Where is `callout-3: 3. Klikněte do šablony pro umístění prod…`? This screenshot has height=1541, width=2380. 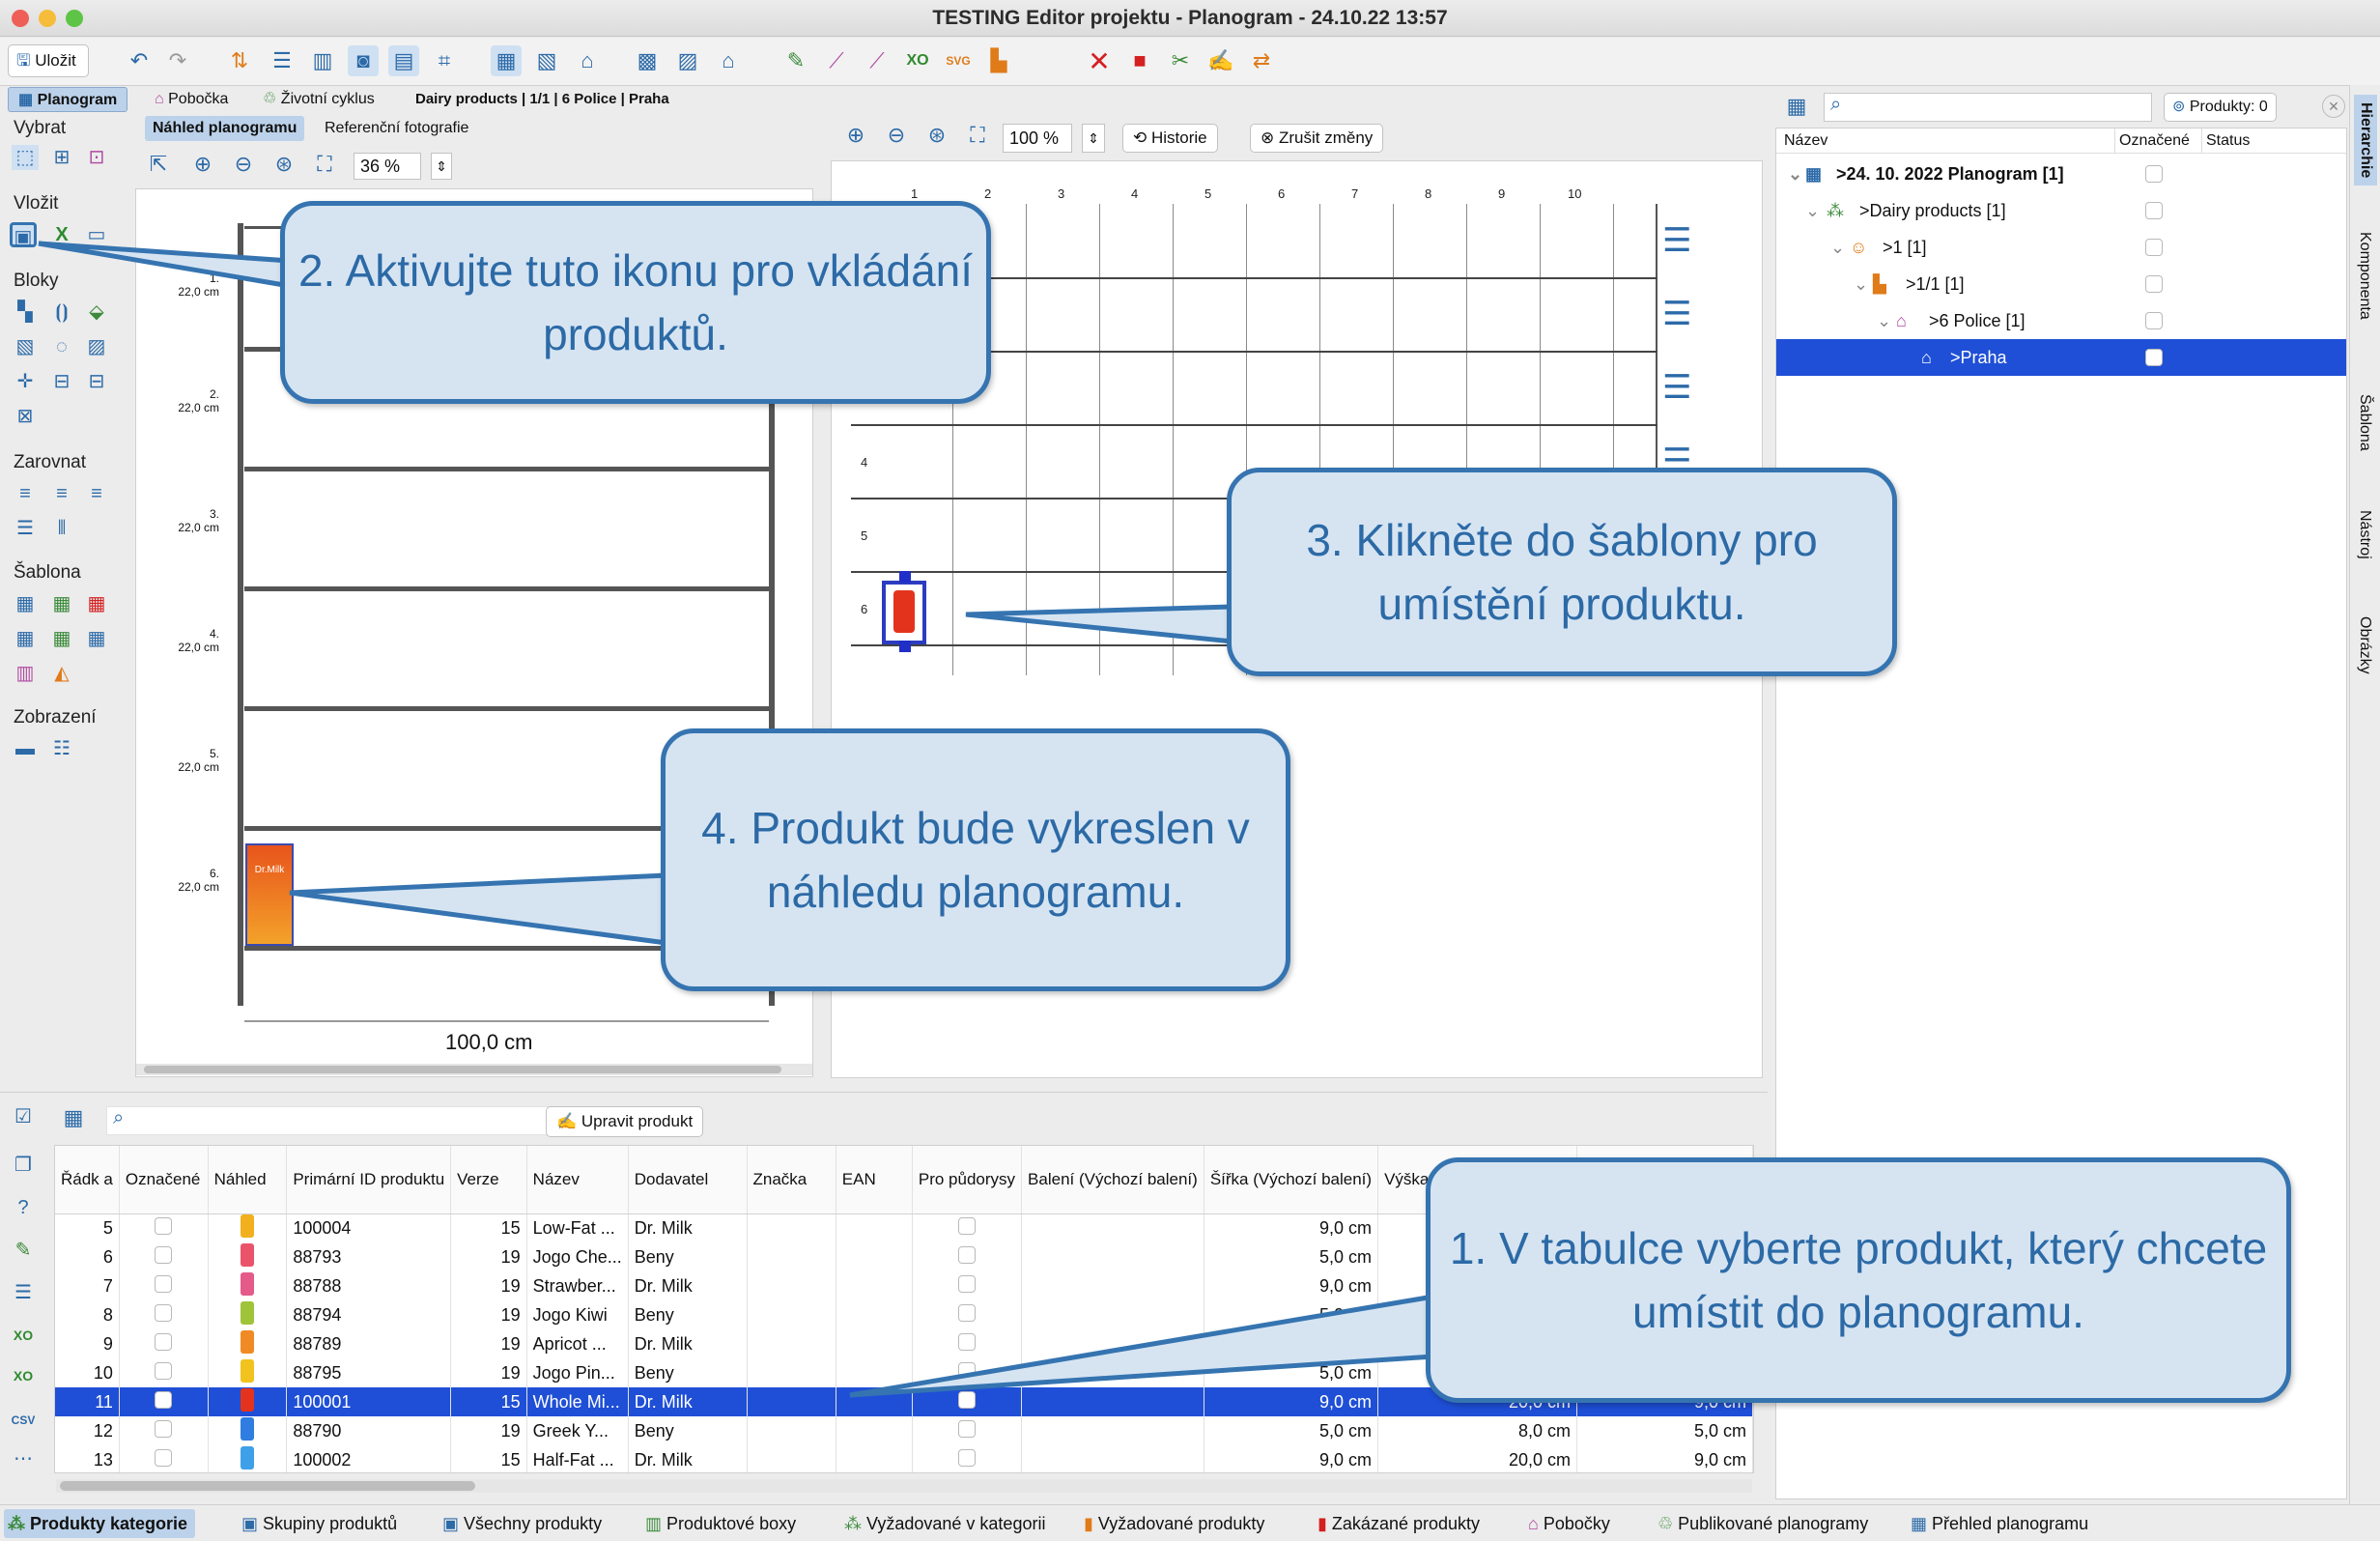
callout-3: 3. Klikněte do šablony pro umístění prod… is located at coordinates (1562, 572).